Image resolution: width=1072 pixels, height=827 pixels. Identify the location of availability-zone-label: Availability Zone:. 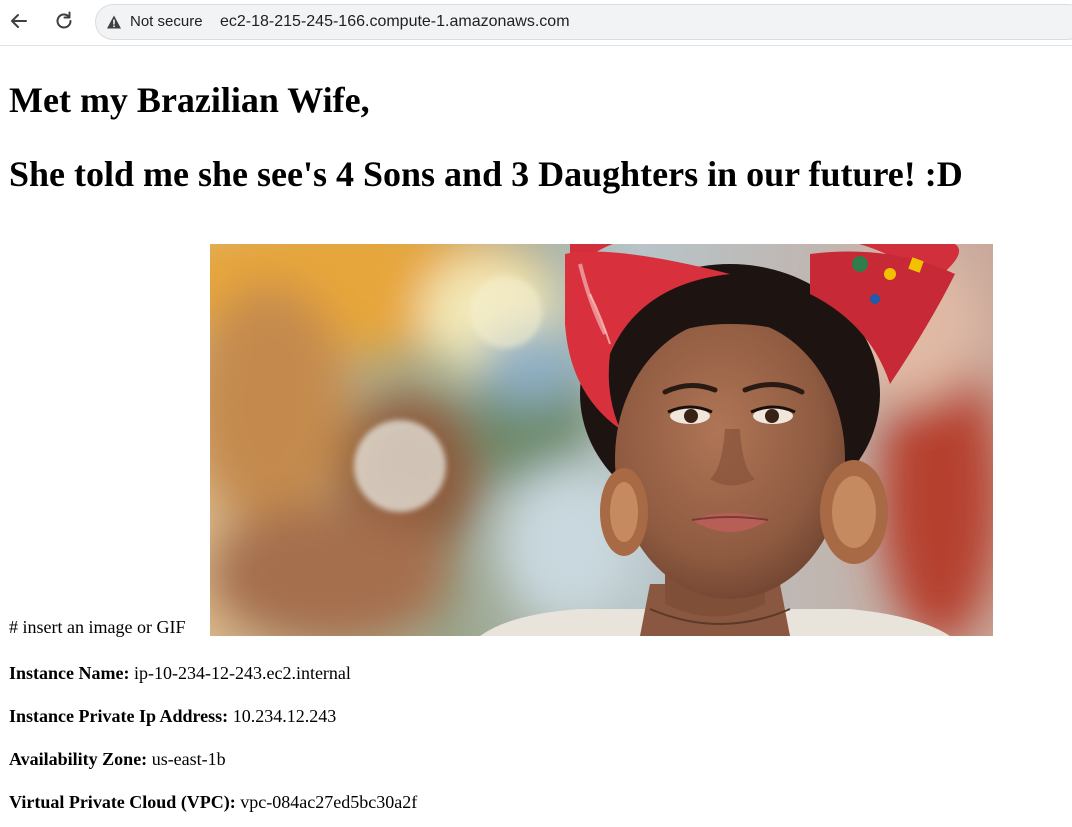
(78, 759).